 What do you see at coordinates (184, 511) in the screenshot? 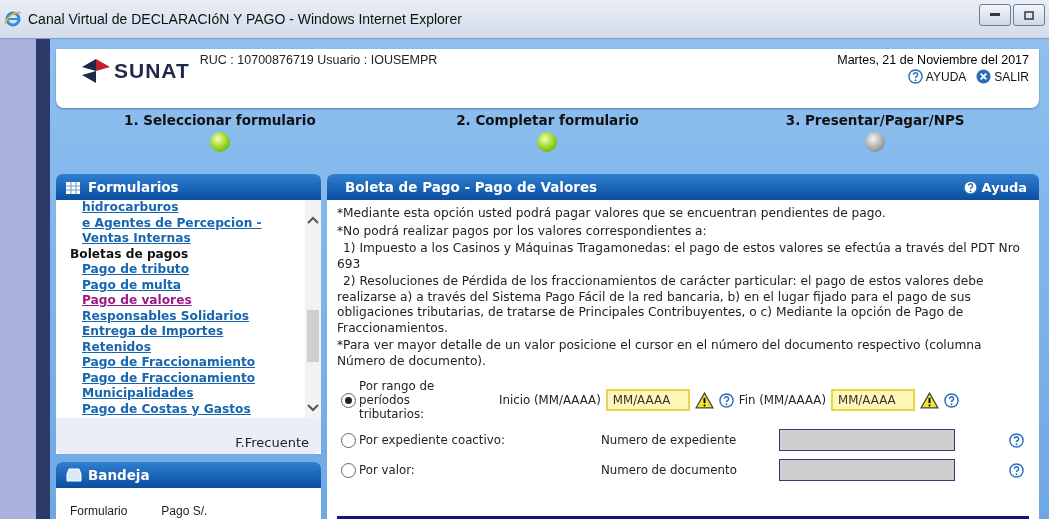
I see `column-header: Pago S/.` at bounding box center [184, 511].